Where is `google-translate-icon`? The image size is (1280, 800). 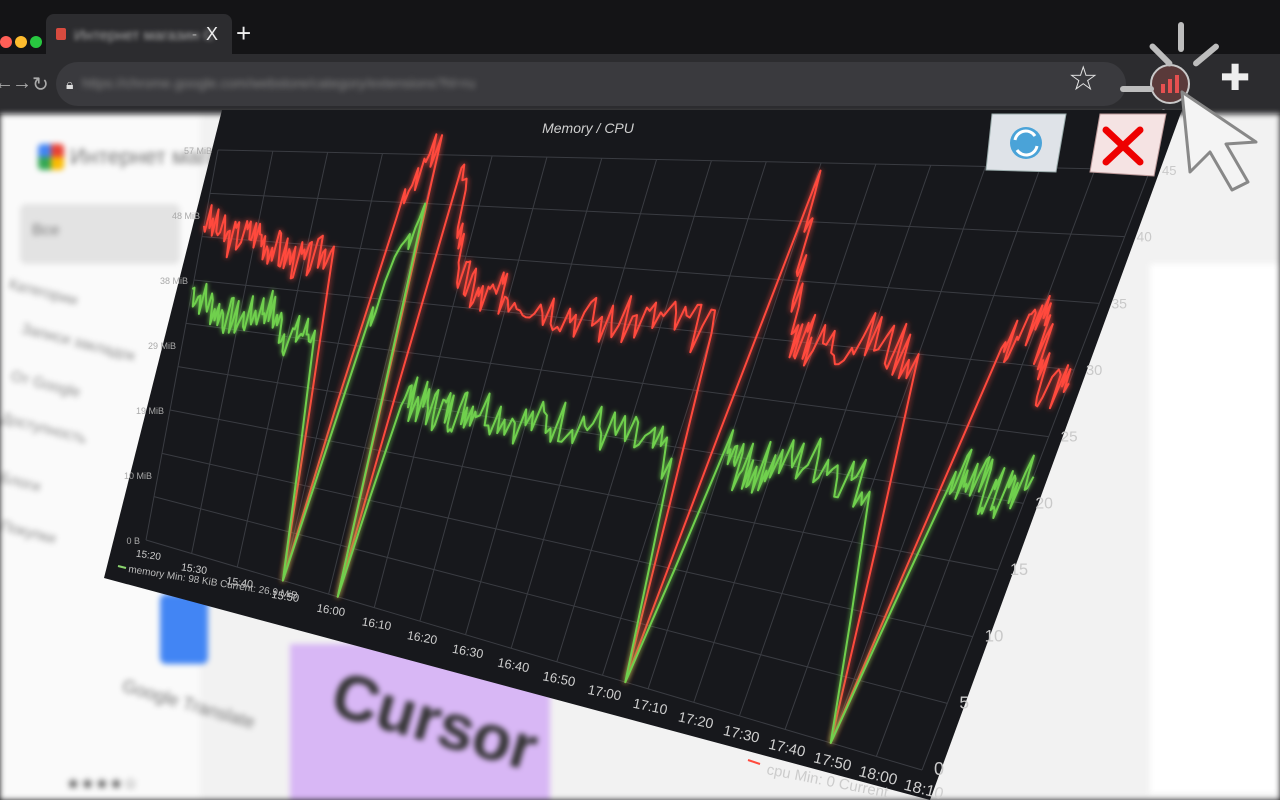
google-translate-icon is located at coordinates (184, 629).